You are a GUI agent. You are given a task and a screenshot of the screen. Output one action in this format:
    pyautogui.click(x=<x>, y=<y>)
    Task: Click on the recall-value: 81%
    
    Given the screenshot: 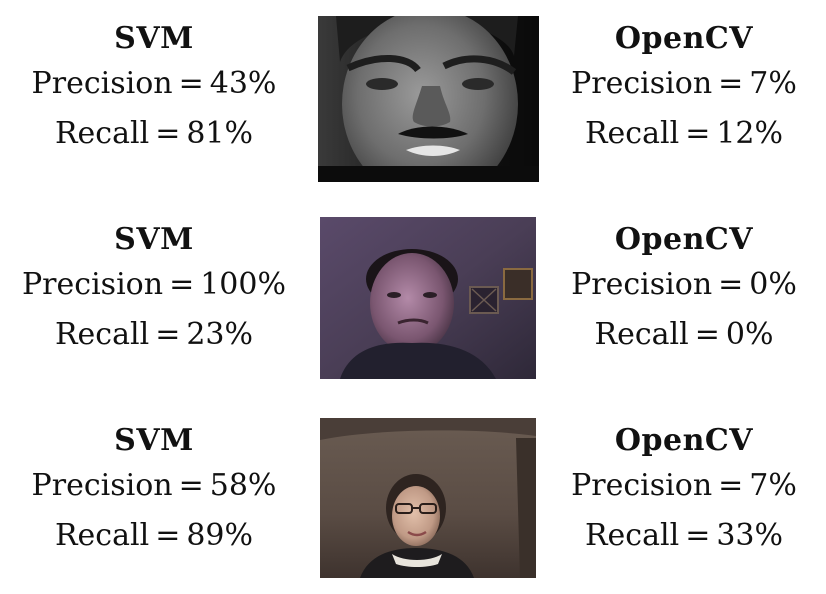 What is the action you would take?
    pyautogui.click(x=220, y=133)
    